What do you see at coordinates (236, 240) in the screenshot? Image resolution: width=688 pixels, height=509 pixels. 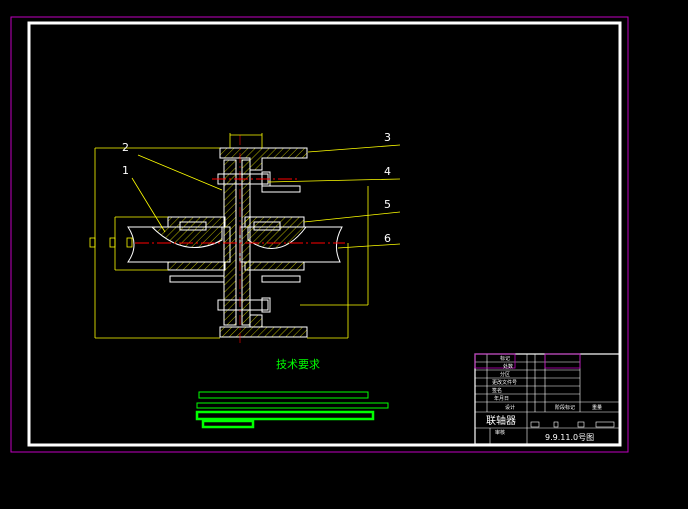 I see `coupling-assembly` at bounding box center [236, 240].